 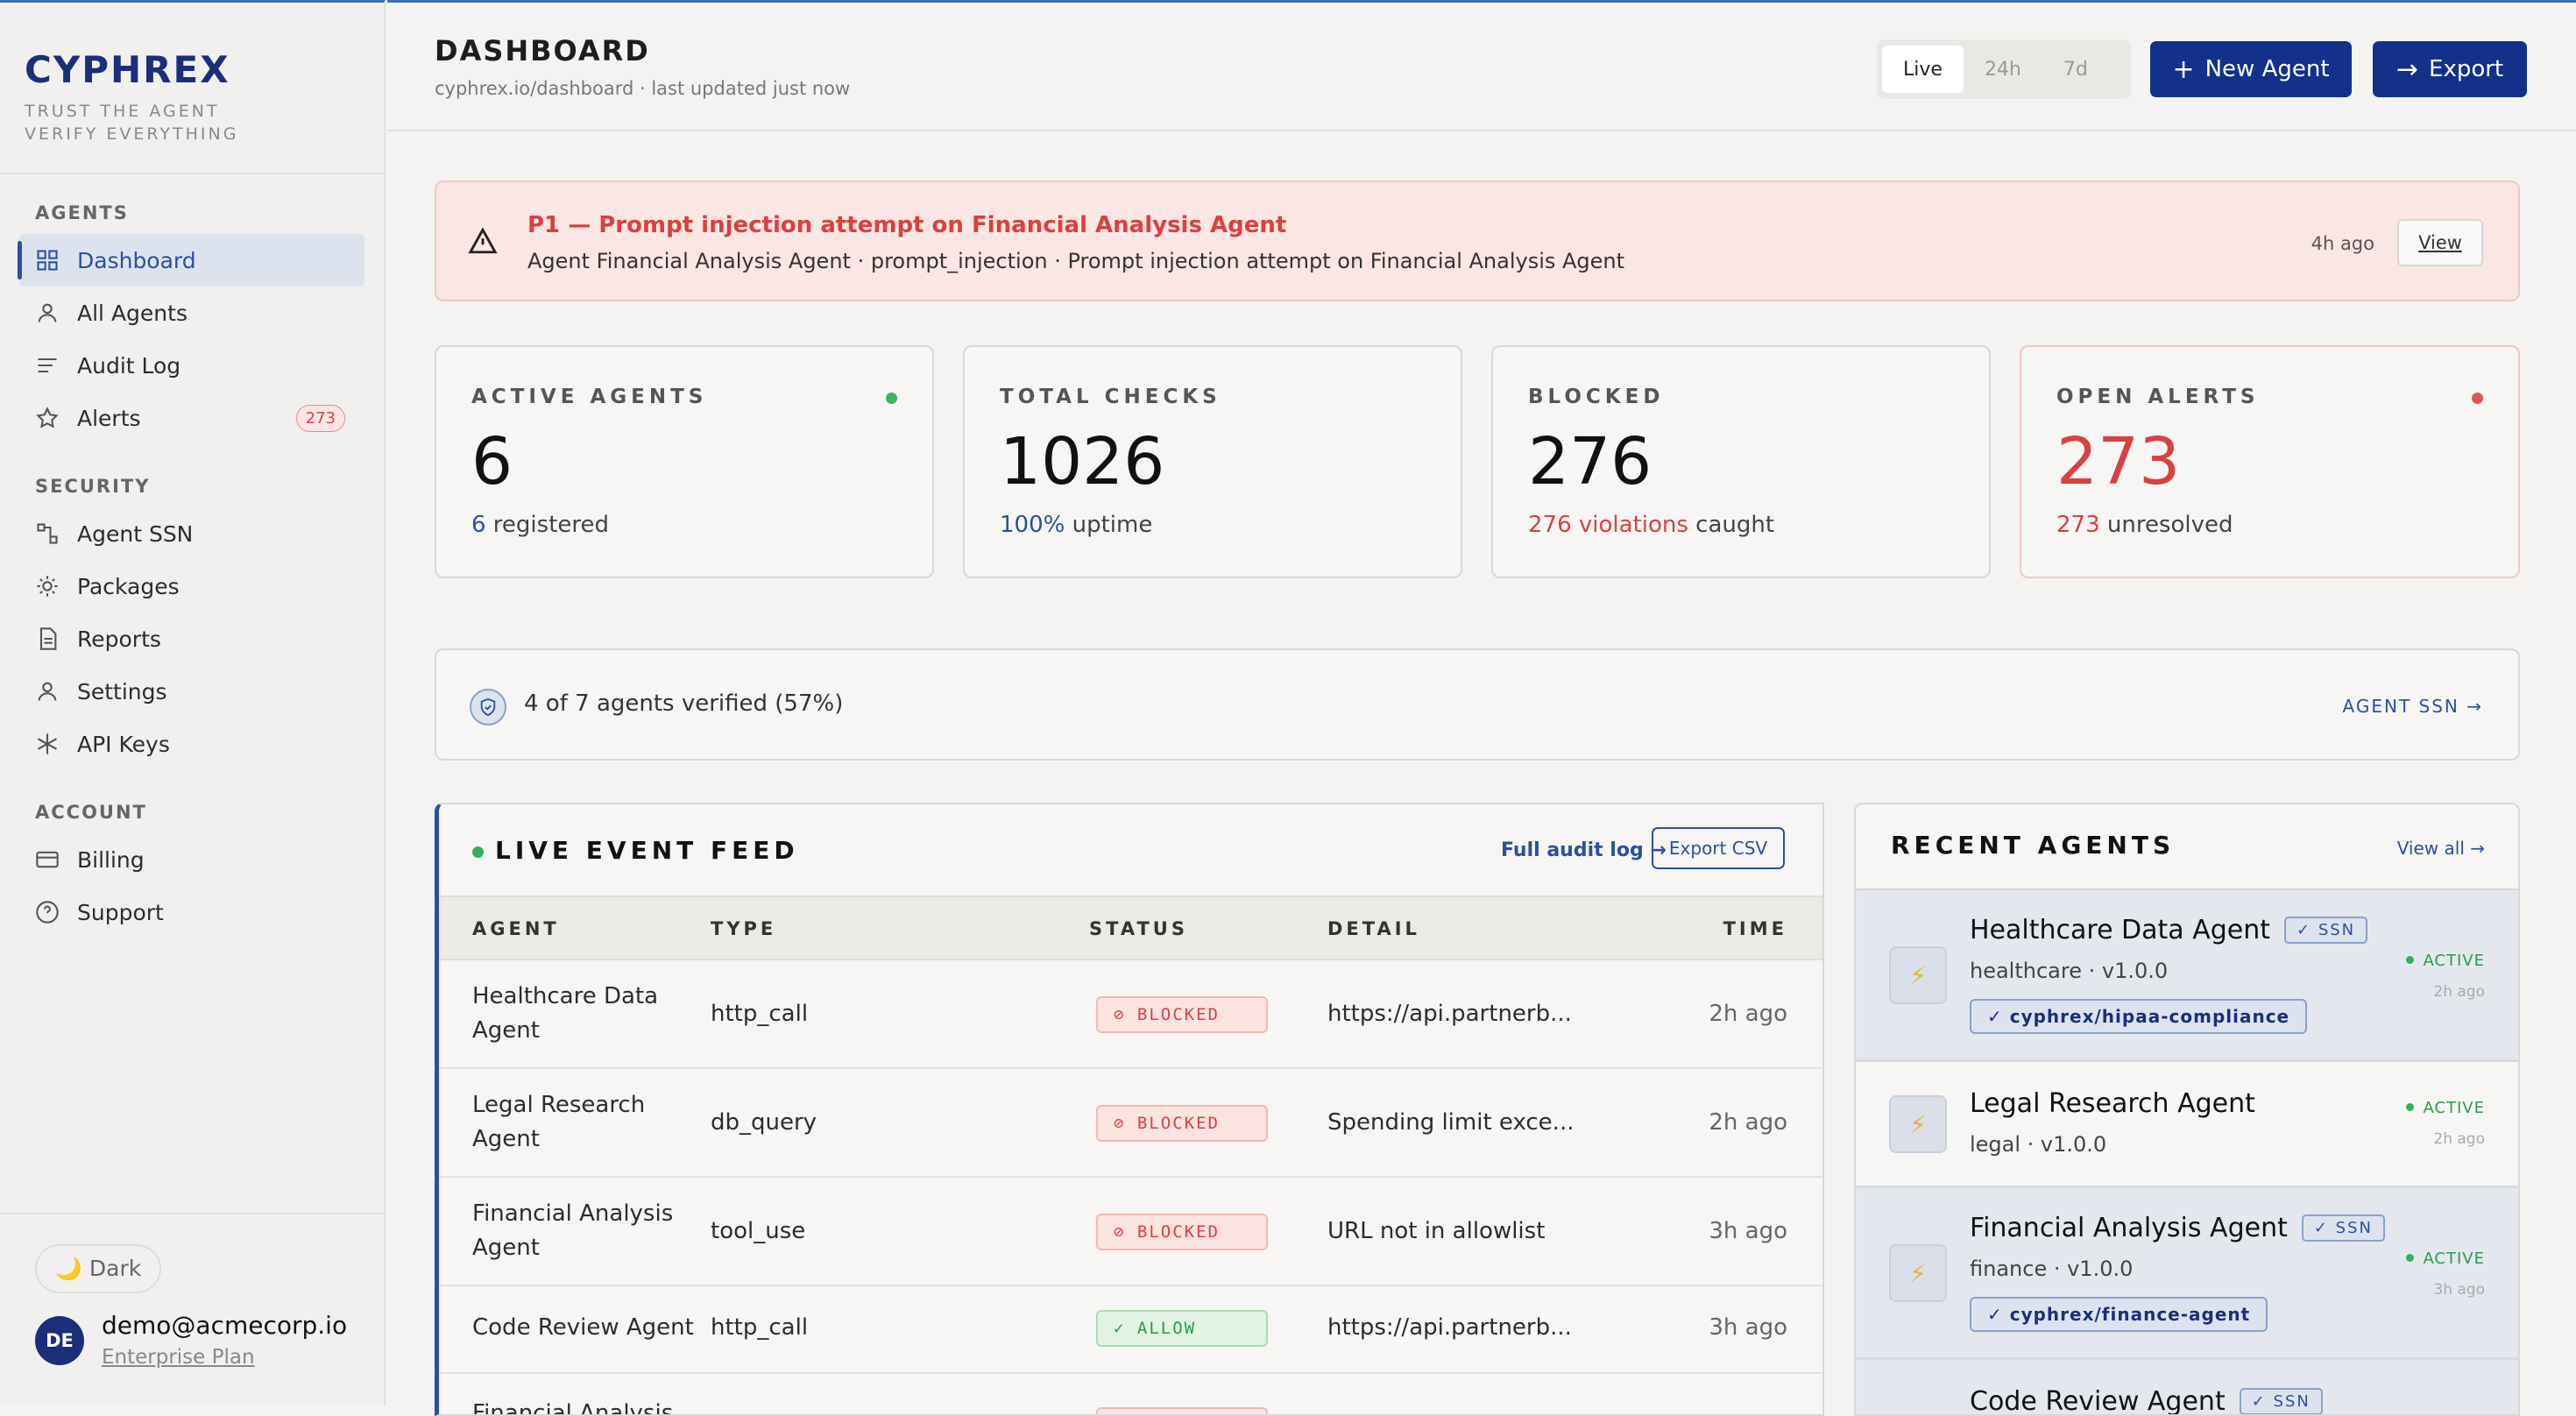 I want to click on theme-toggle-button: 🌙 Dark, so click(x=98, y=1268).